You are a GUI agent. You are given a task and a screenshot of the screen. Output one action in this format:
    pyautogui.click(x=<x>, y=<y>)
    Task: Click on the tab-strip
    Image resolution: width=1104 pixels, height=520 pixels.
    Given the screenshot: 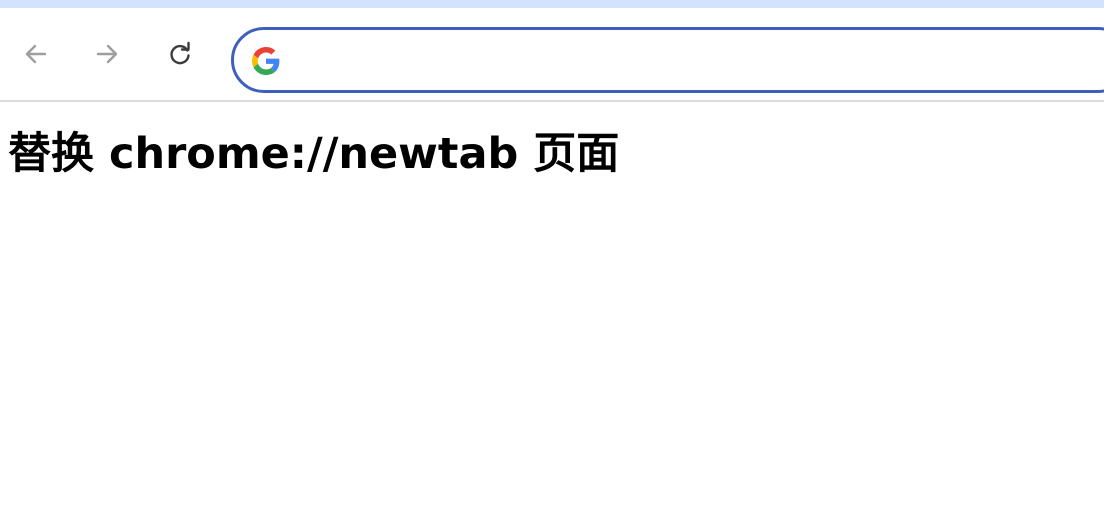 What is the action you would take?
    pyautogui.click(x=552, y=4)
    